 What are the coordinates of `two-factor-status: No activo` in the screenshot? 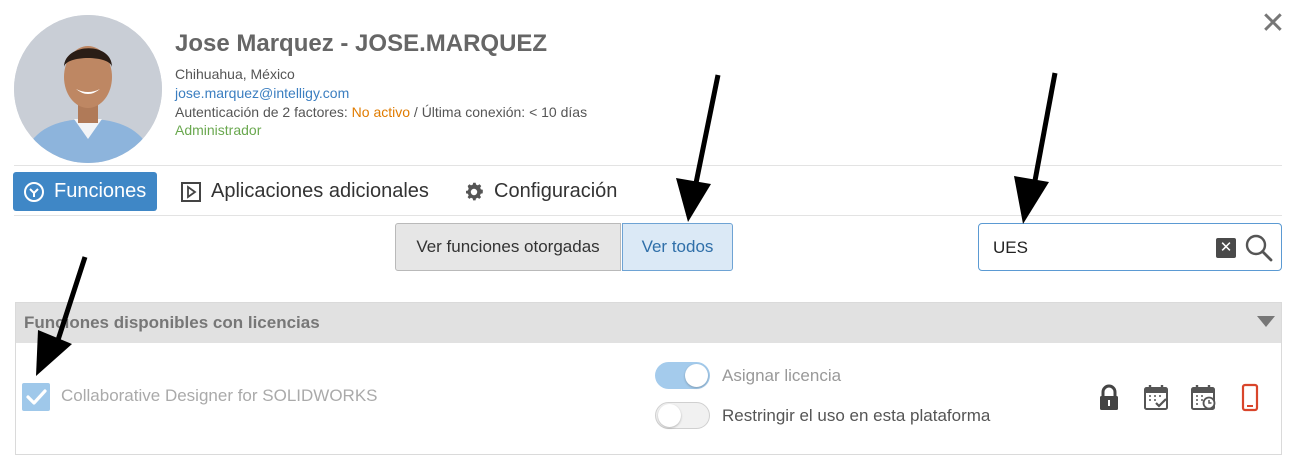 It's located at (381, 112).